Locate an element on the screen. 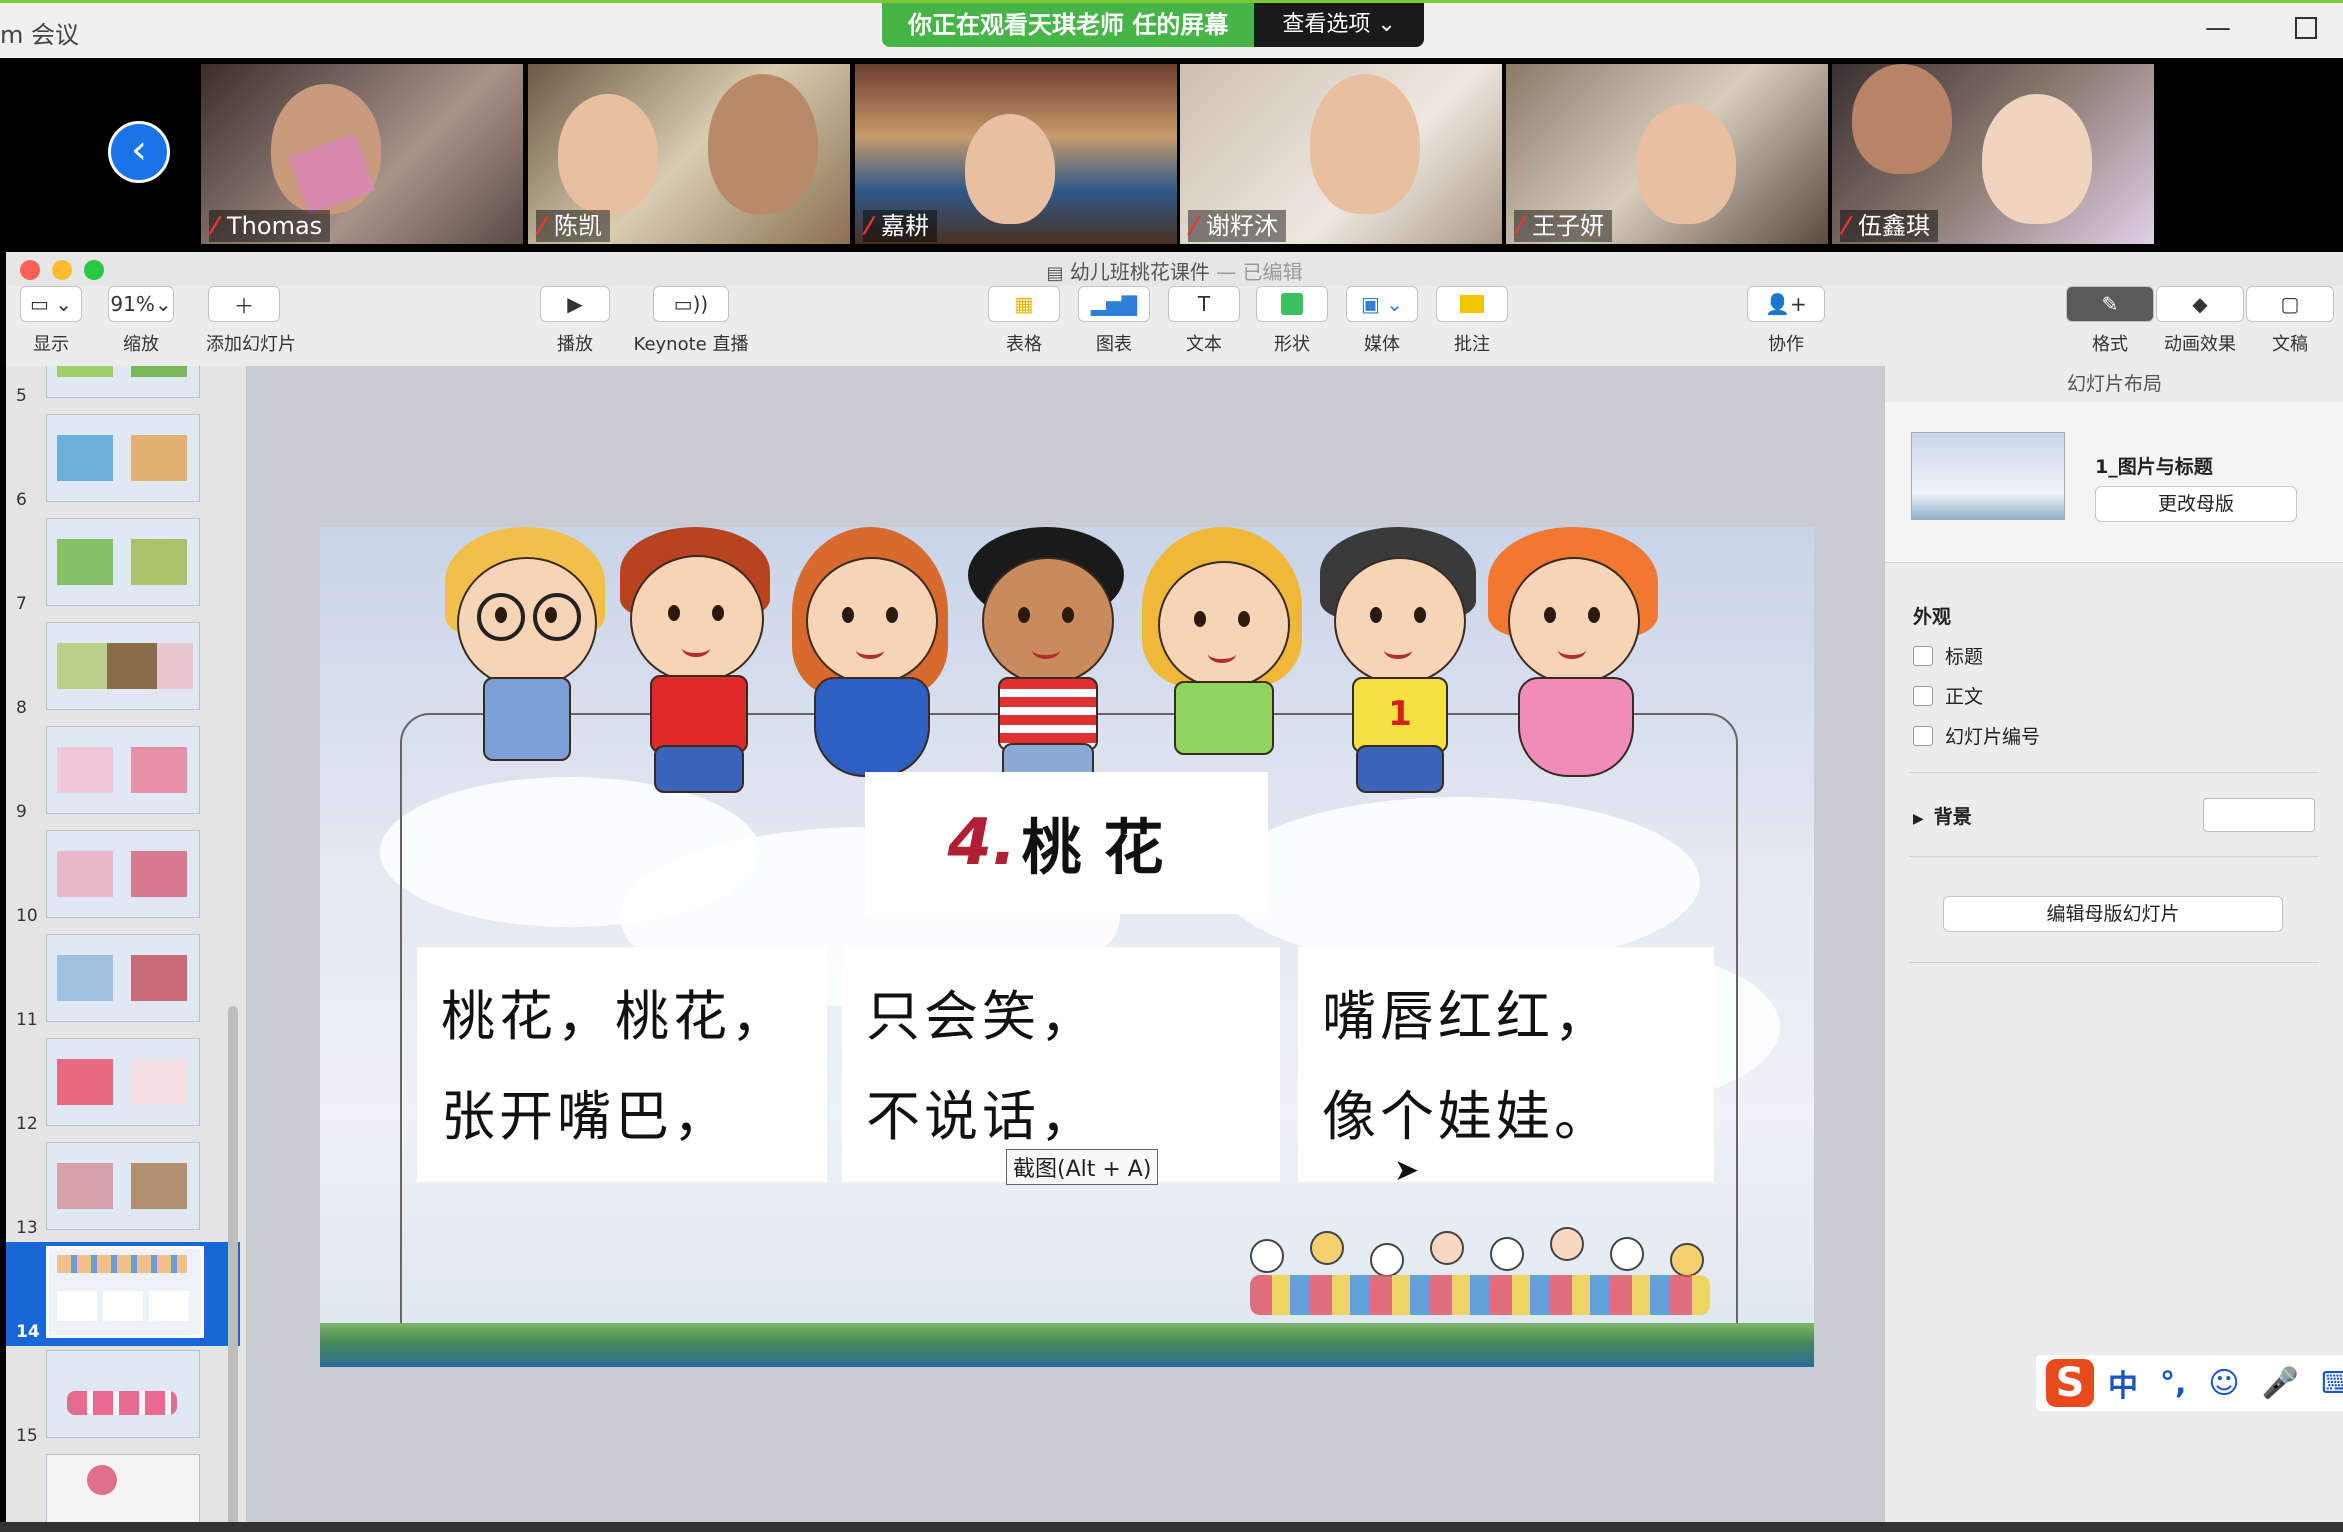 The height and width of the screenshot is (1532, 2343). live-broadcast-icon: ▭)) is located at coordinates (691, 304).